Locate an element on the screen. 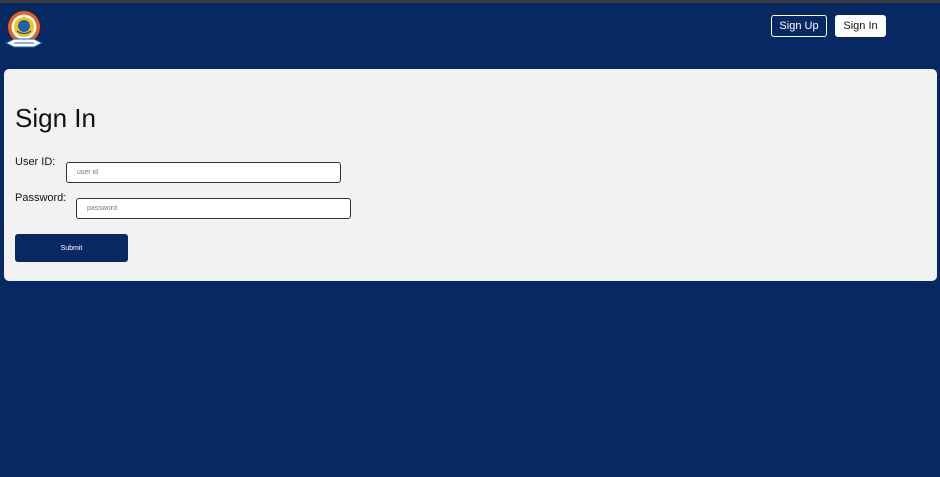 The height and width of the screenshot is (477, 940). sign-up-button: Sign Up is located at coordinates (799, 26).